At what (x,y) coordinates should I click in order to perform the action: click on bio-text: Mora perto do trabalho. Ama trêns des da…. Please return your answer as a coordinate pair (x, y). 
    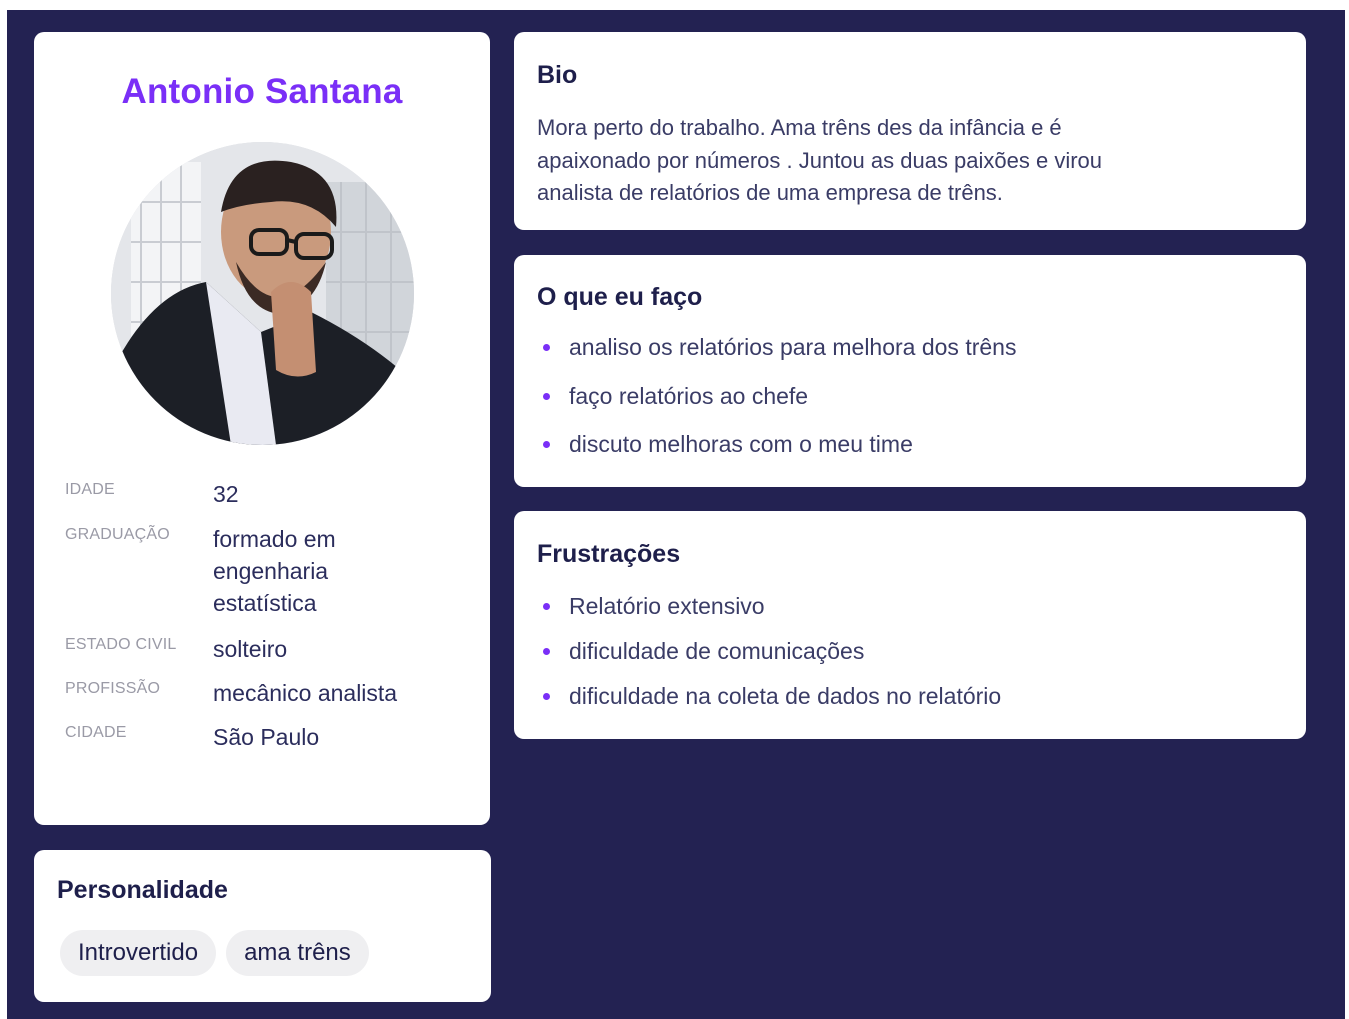
    Looking at the image, I should click on (820, 160).